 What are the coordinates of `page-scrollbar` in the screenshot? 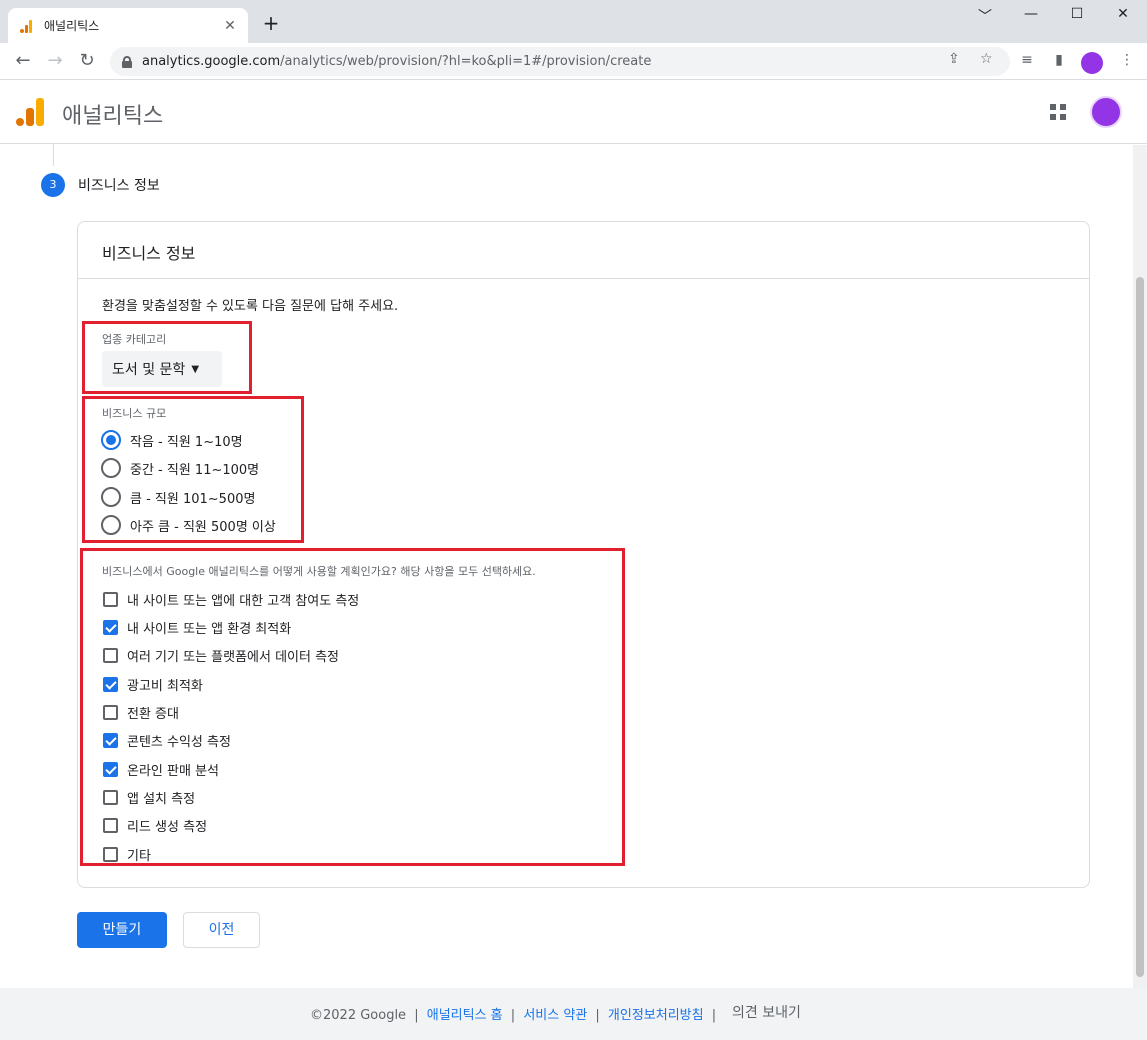 It's located at (1140, 566).